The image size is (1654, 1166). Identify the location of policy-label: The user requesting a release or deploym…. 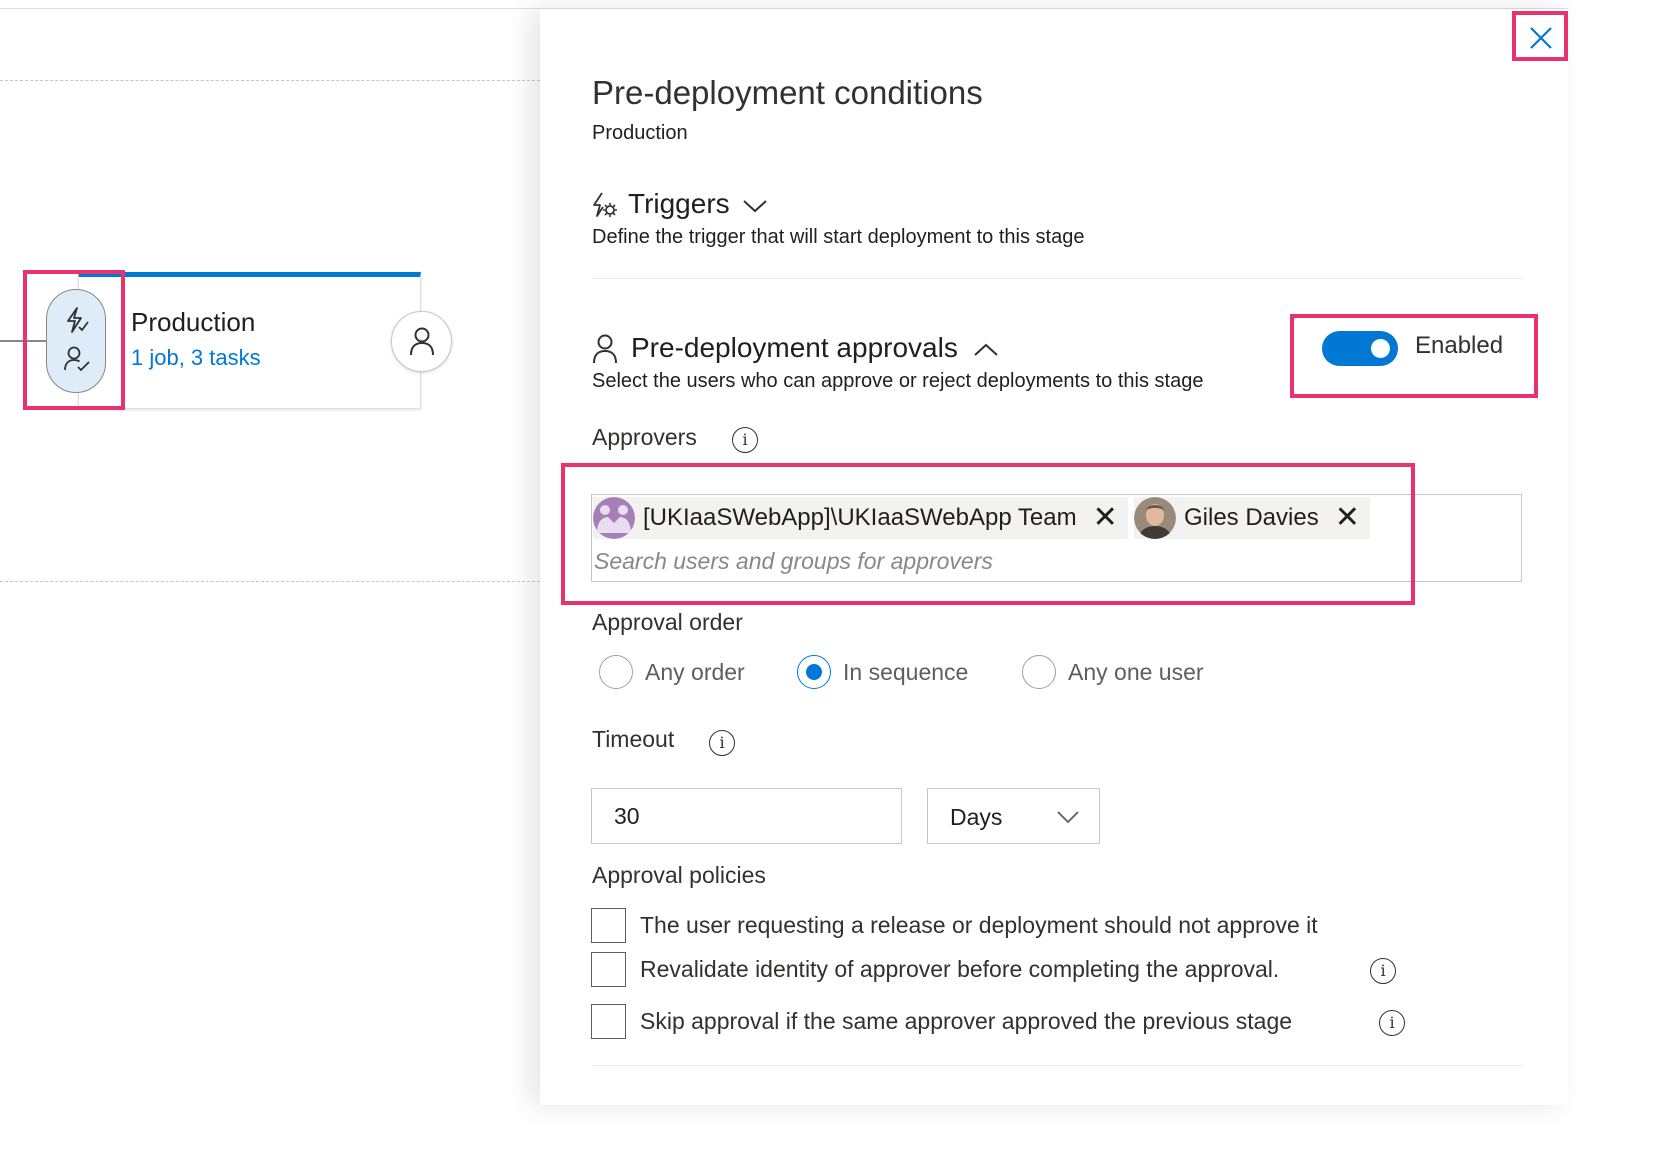
(979, 925).